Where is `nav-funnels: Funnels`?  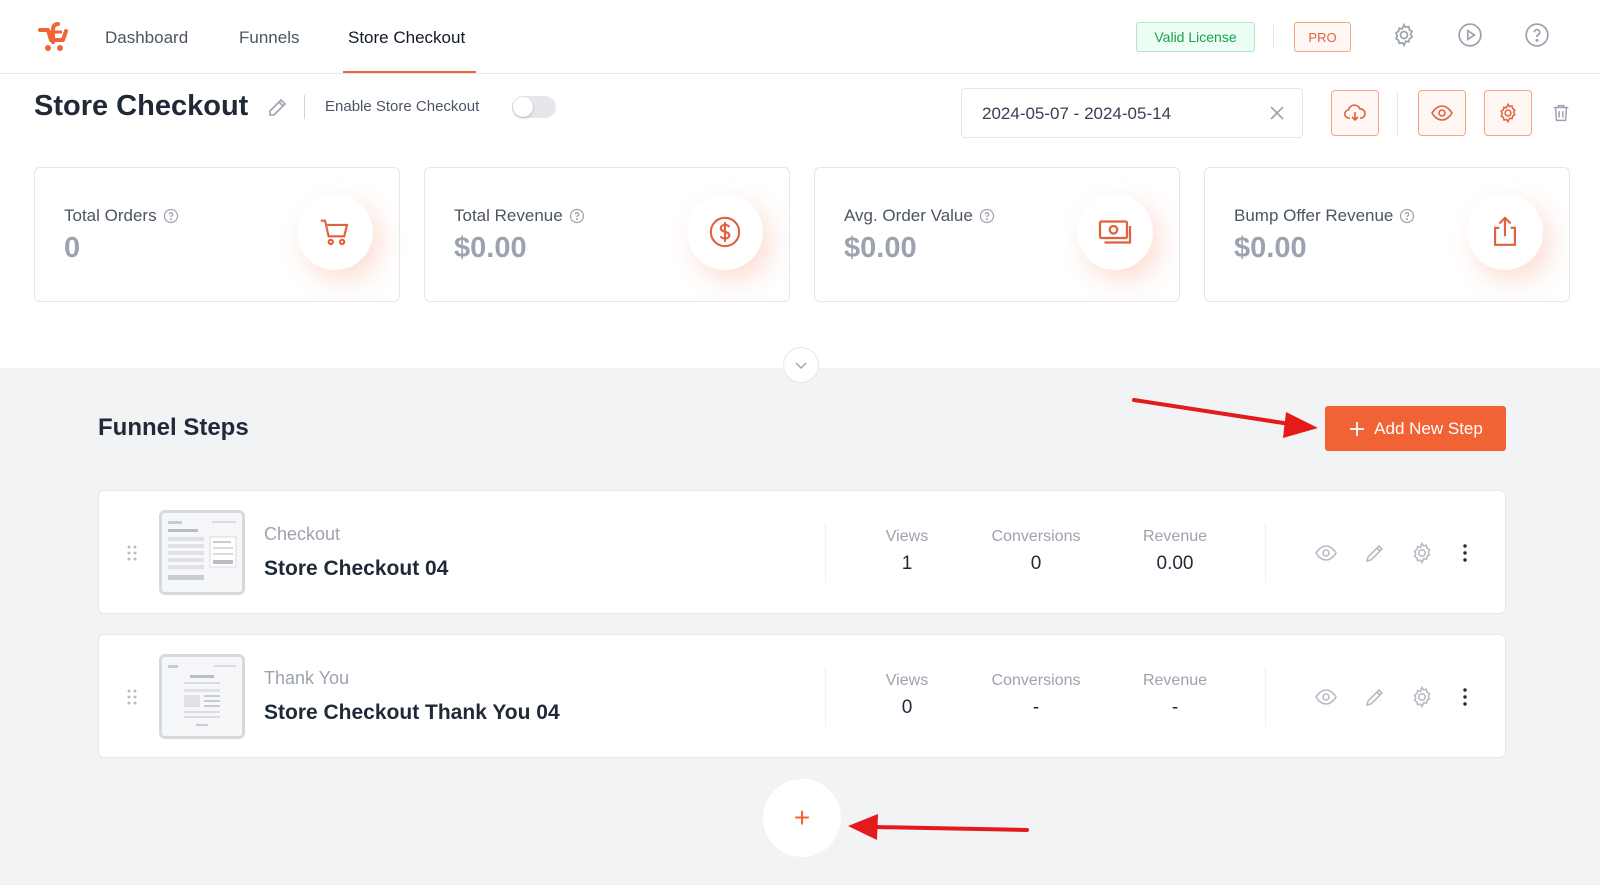 nav-funnels: Funnels is located at coordinates (269, 38).